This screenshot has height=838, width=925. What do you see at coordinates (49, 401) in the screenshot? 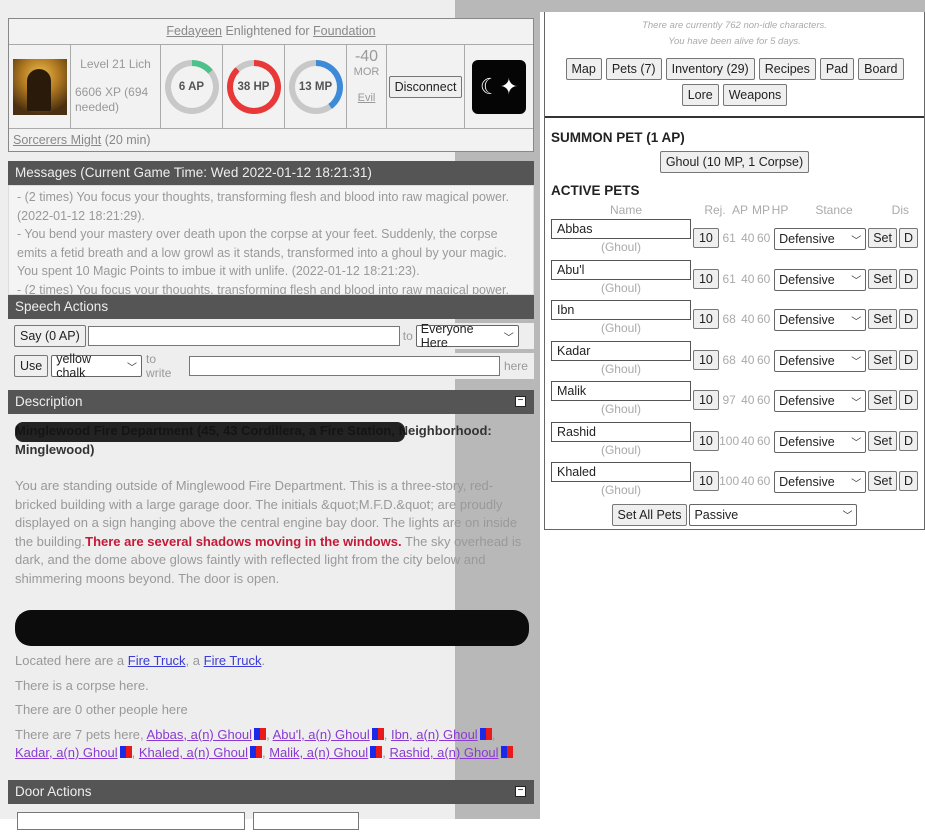
I see `description-title: Description` at bounding box center [49, 401].